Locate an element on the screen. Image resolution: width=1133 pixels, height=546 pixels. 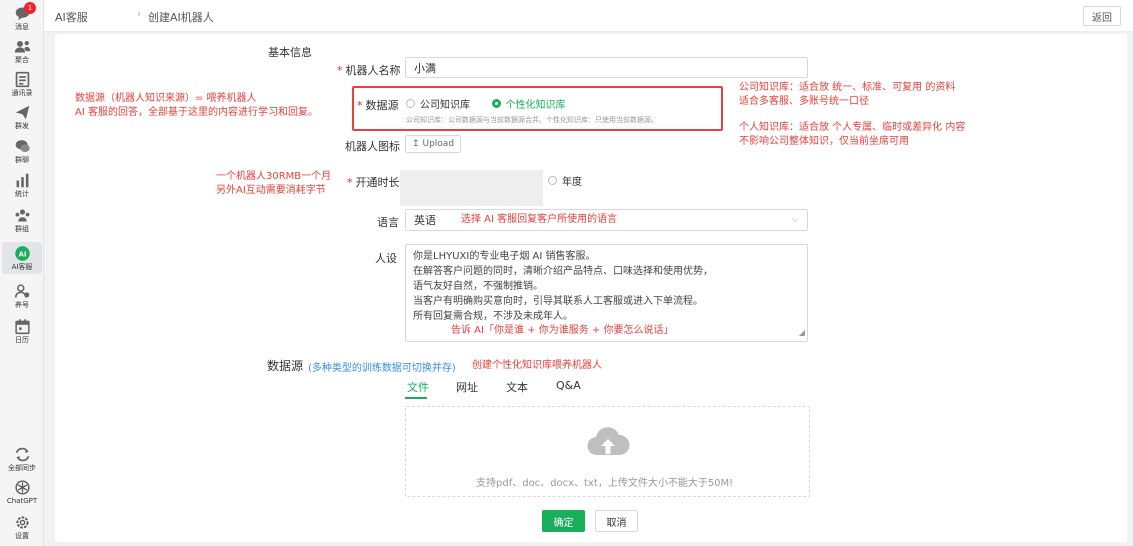
chart-icon is located at coordinates (22, 180).